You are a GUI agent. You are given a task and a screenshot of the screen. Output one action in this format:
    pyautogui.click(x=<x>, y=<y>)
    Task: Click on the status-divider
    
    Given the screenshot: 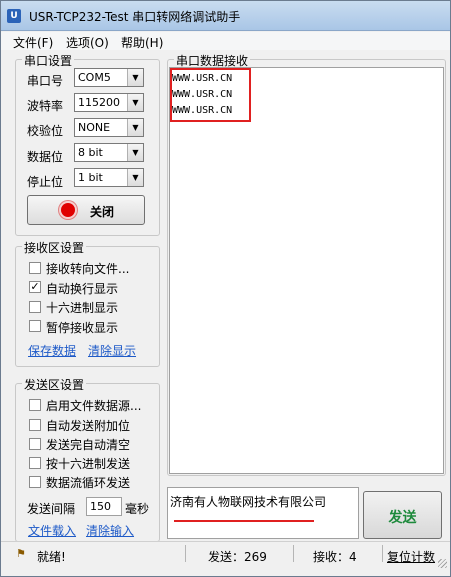 What is the action you would take?
    pyautogui.click(x=225, y=541)
    